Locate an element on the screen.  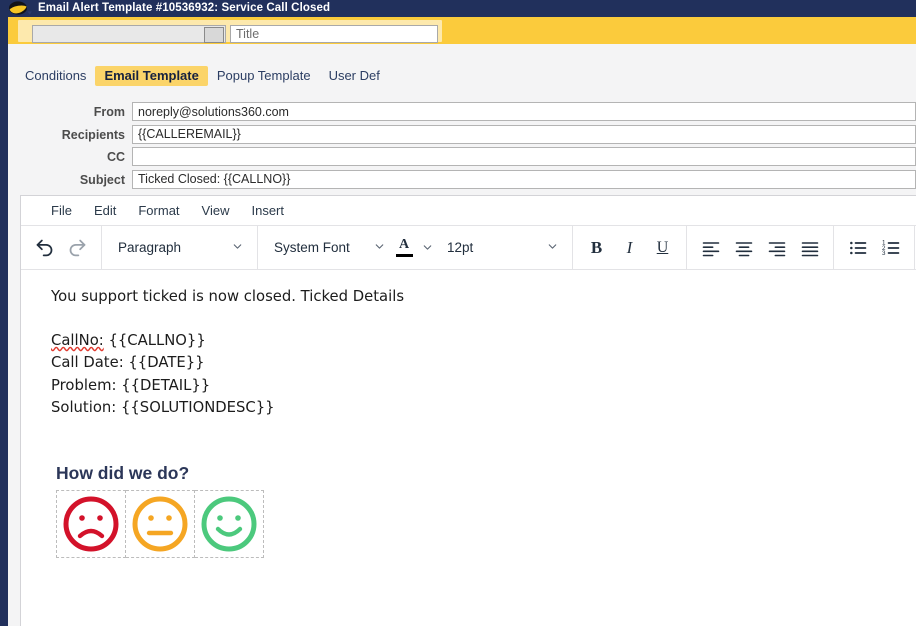
toolbar-group-history is located at coordinates (61, 247).